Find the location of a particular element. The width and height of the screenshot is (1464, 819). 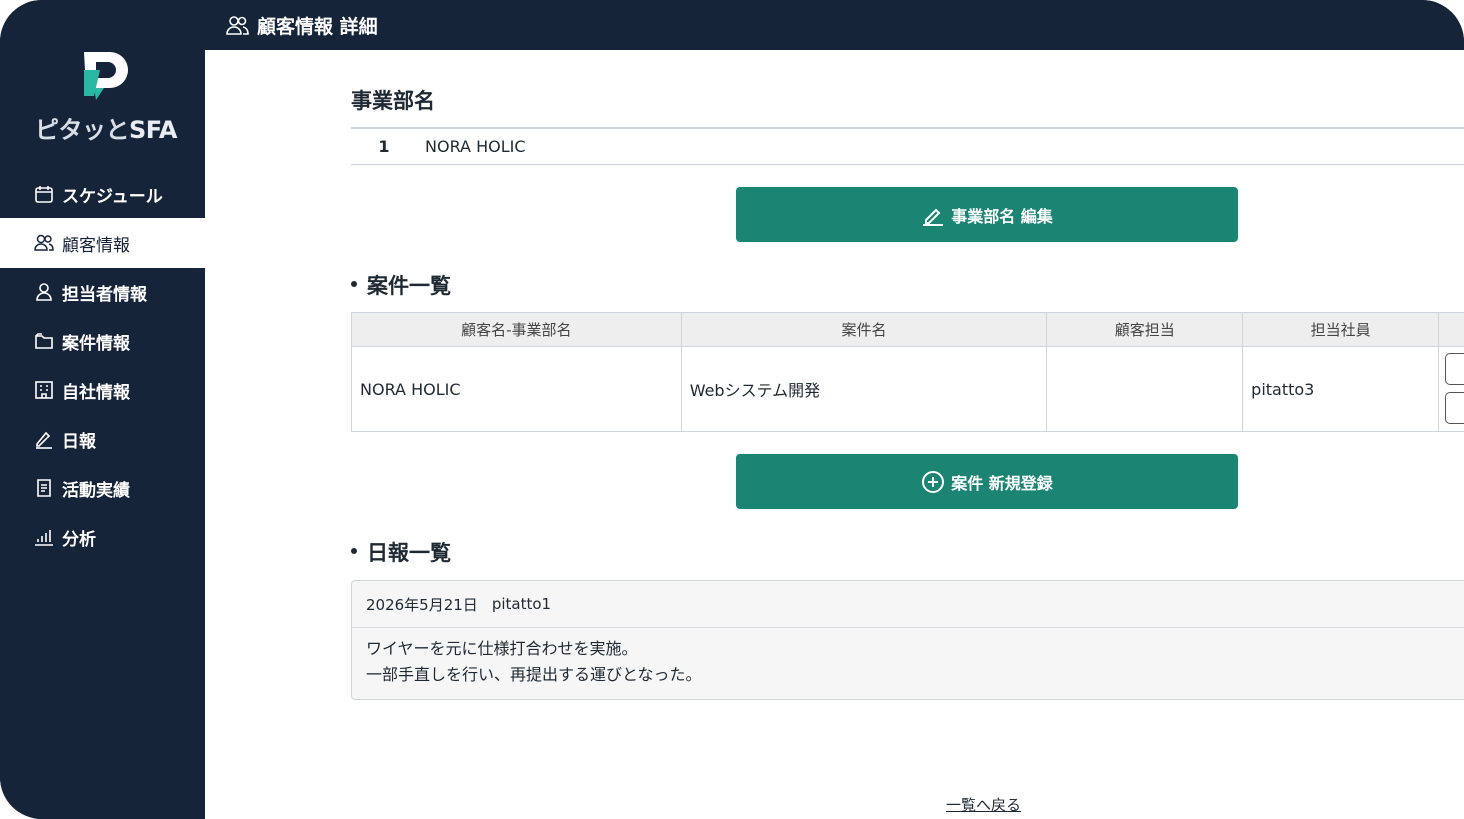

sidebar-item-customers: 顧客情報 is located at coordinates (102, 243).